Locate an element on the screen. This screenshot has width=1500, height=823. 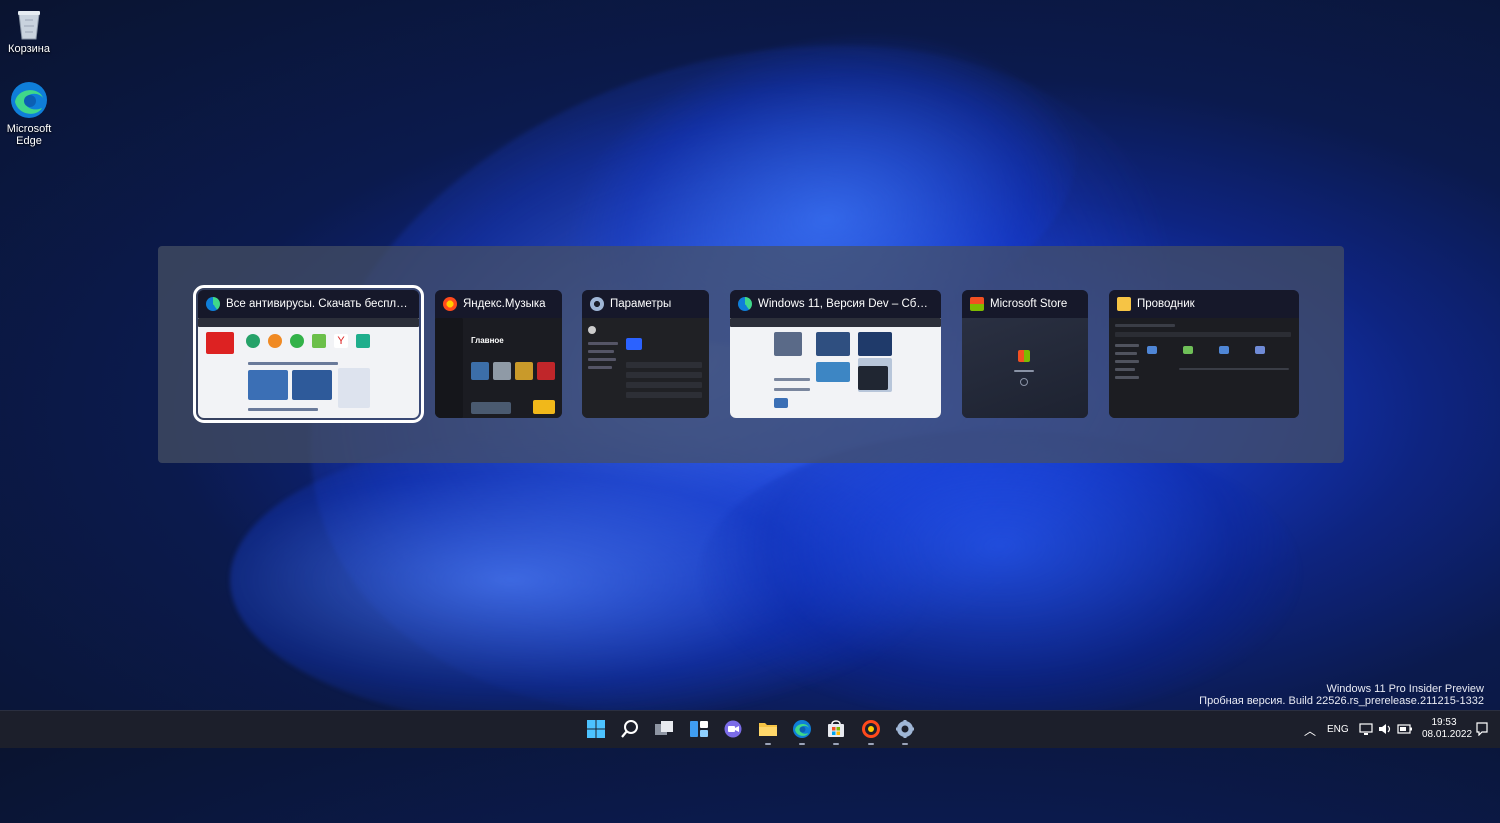
taskbar-explorer is located at coordinates (768, 731).